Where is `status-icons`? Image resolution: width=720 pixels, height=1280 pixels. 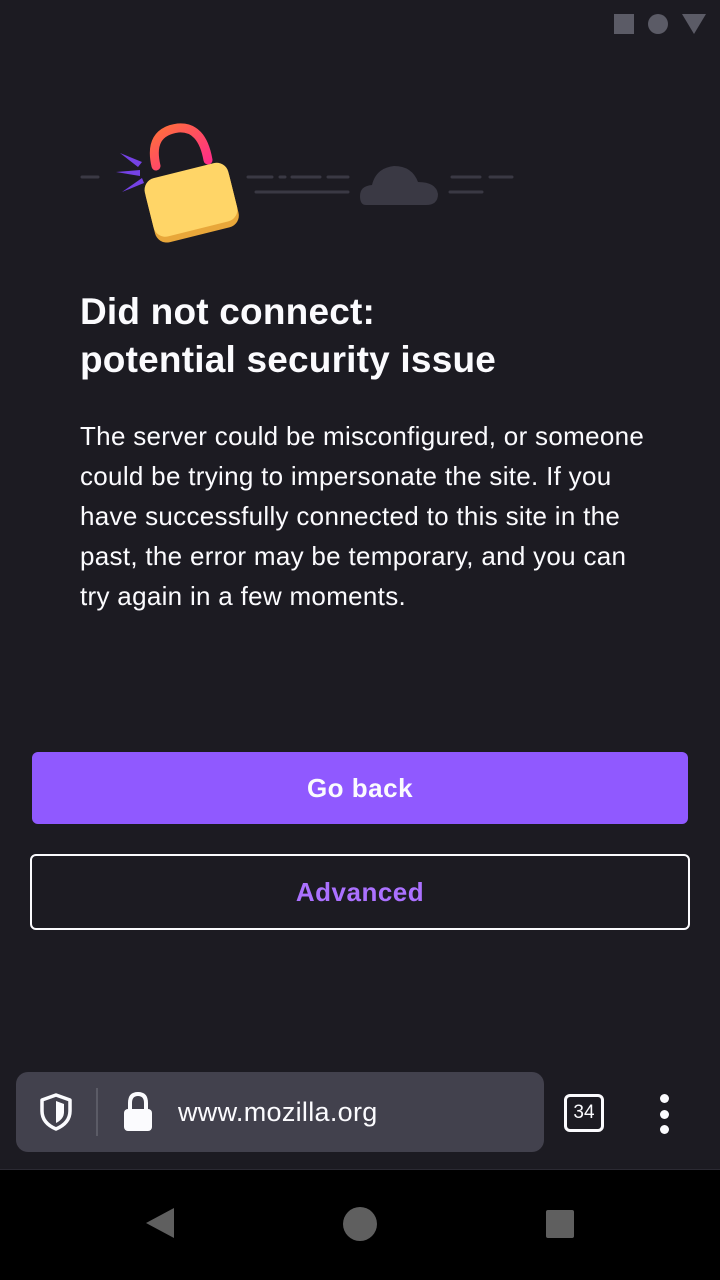 status-icons is located at coordinates (660, 24).